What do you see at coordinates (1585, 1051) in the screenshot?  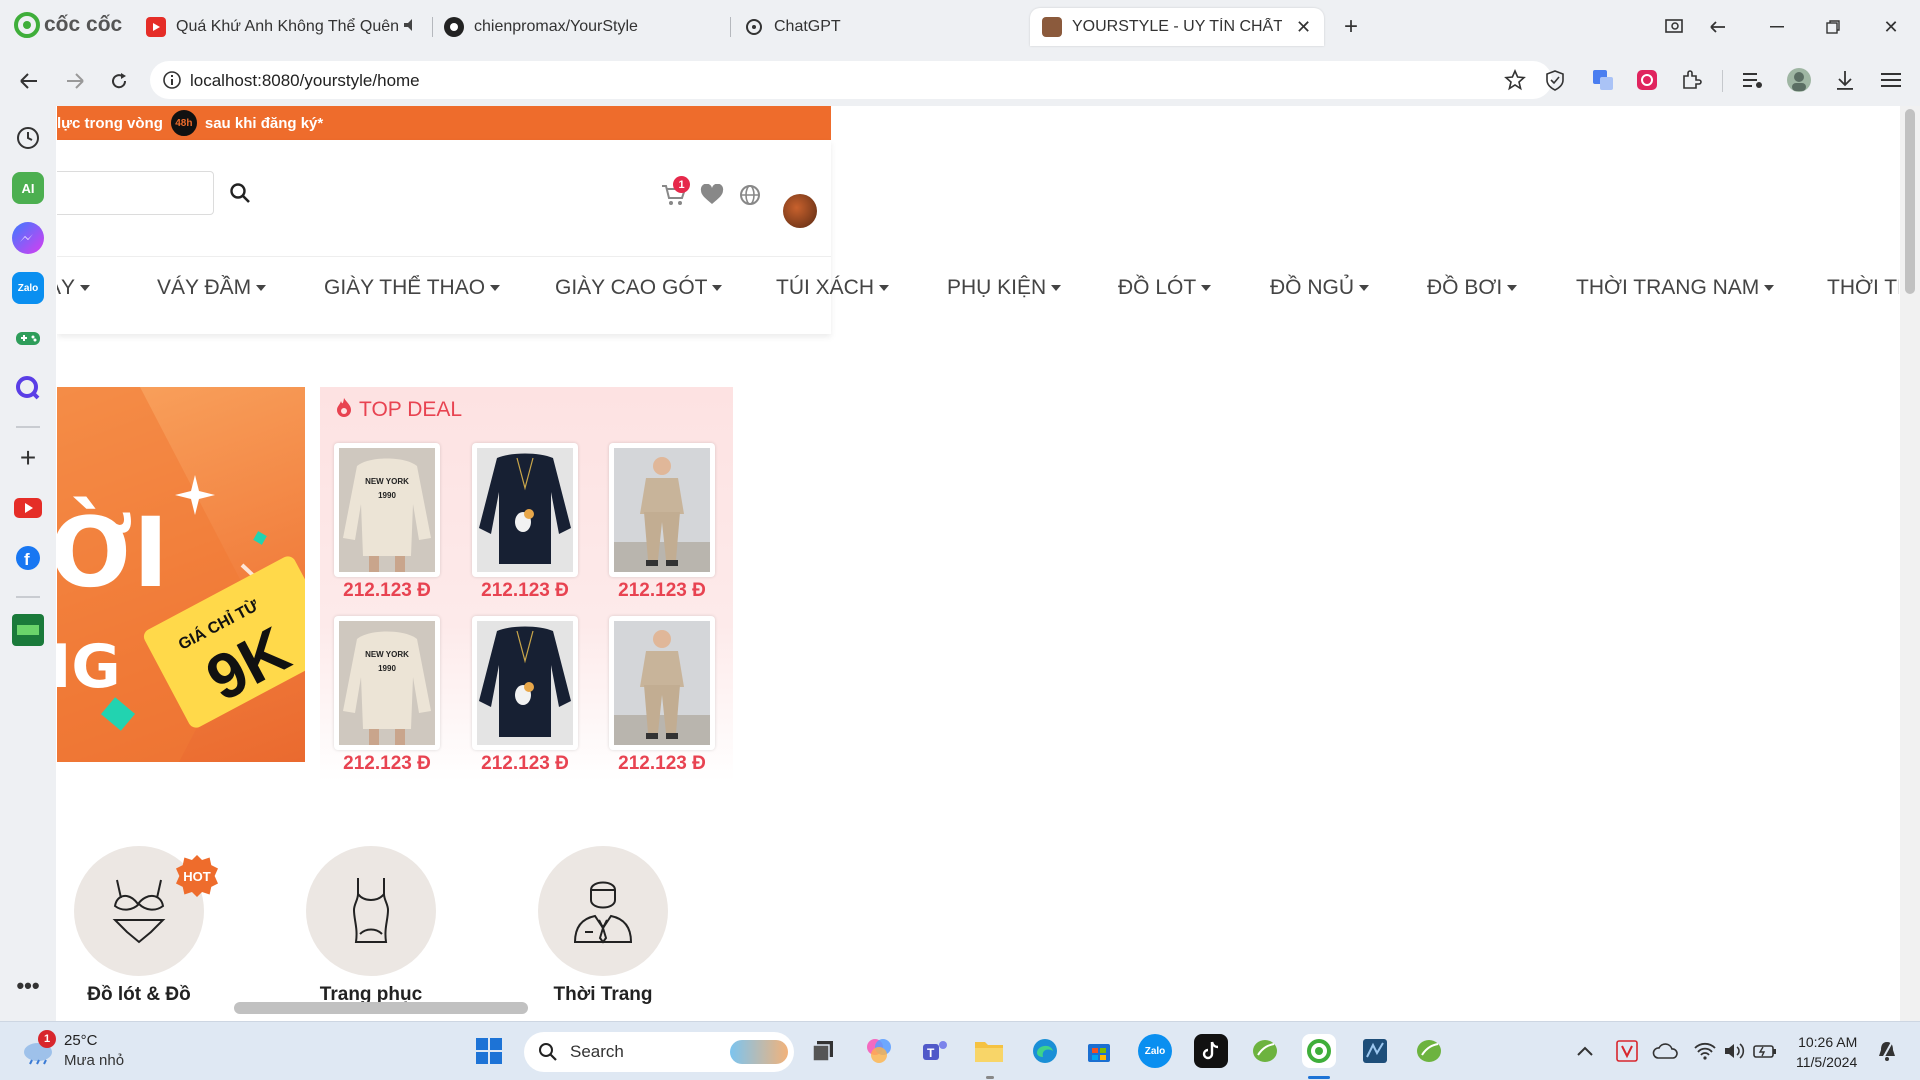 I see `show-hidden-icons-chevron` at bounding box center [1585, 1051].